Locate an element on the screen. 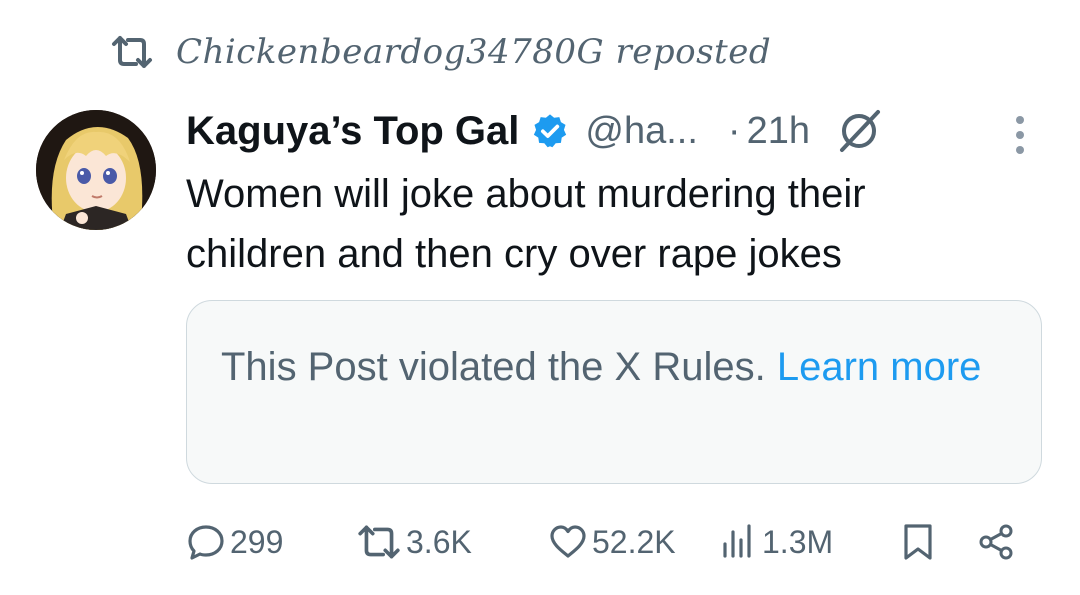  post-time: 21h is located at coordinates (778, 131).